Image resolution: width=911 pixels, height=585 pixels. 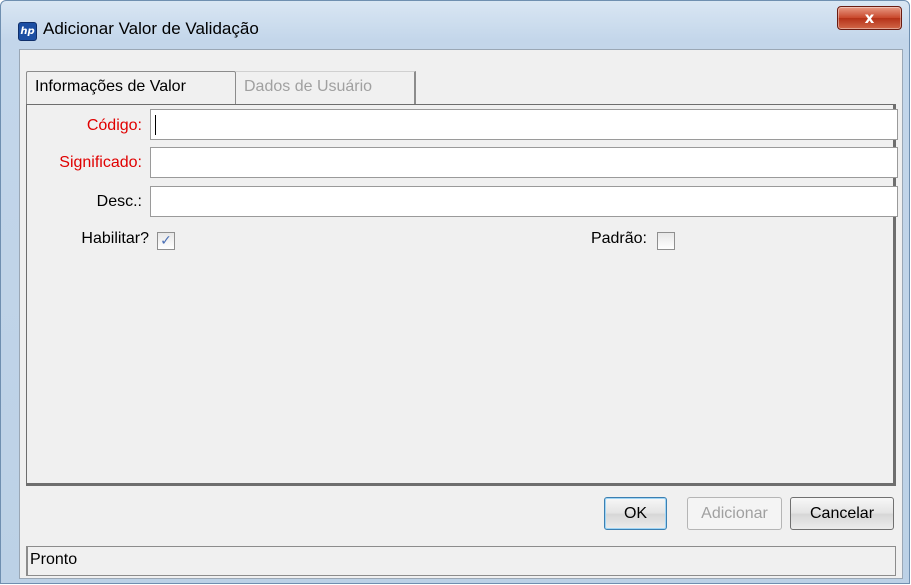 I want to click on status-text: Pronto, so click(x=54, y=559).